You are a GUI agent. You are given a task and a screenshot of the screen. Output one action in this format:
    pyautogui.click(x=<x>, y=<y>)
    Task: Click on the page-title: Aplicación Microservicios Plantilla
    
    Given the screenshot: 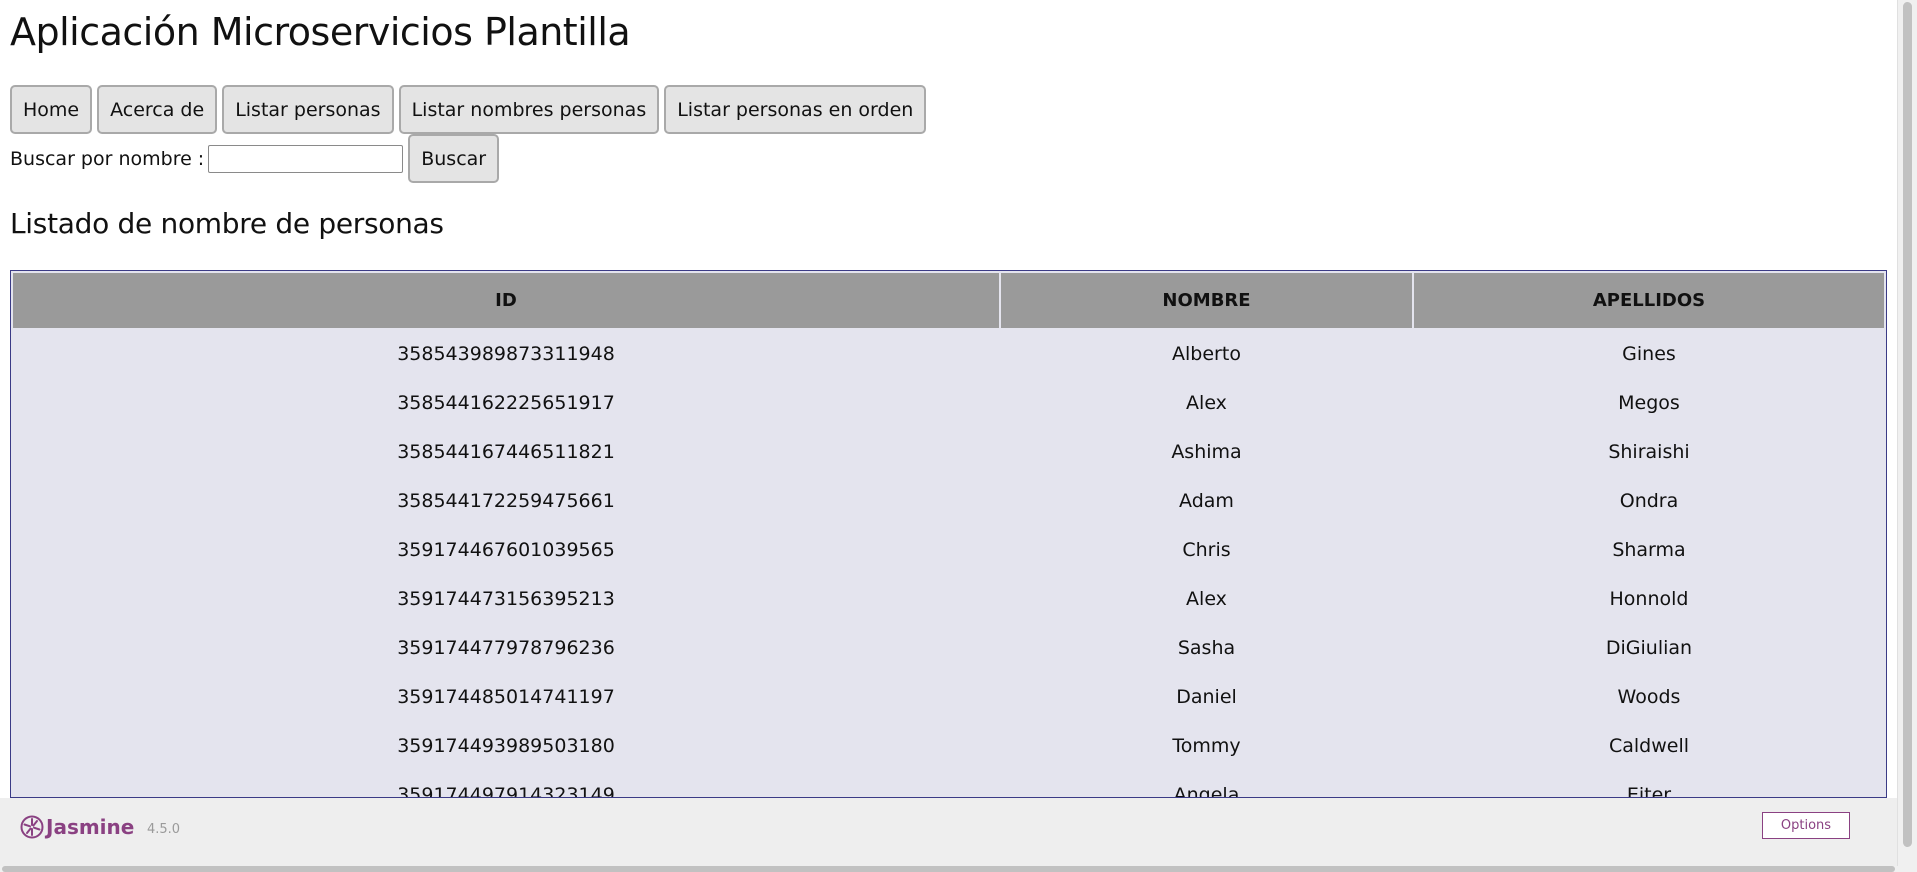 What is the action you would take?
    pyautogui.click(x=320, y=32)
    